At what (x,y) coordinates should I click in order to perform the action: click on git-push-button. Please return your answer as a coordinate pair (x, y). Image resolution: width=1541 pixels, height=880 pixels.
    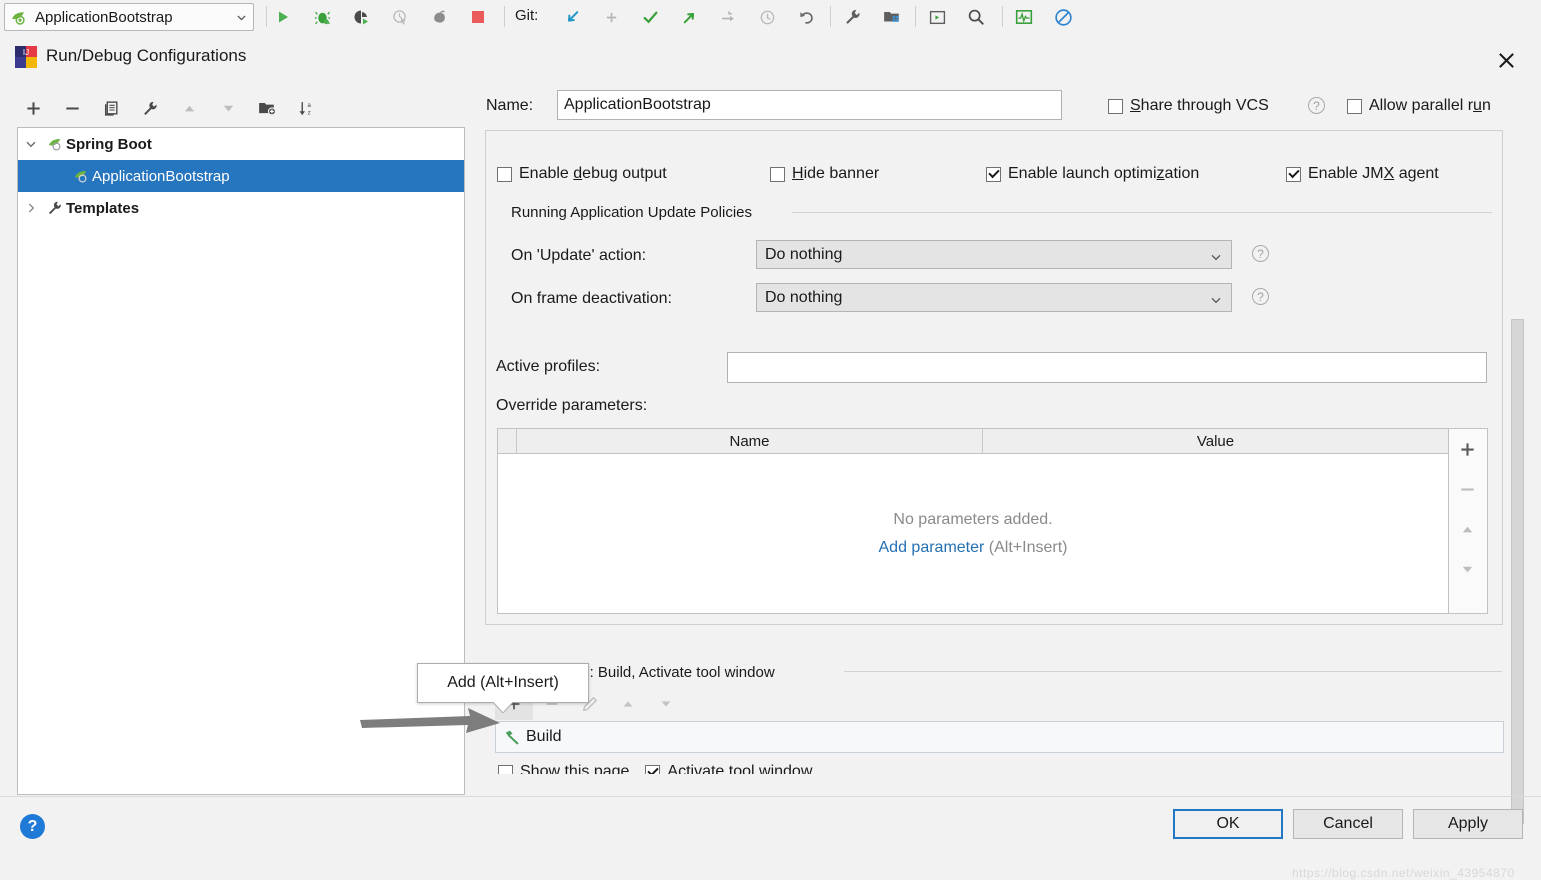
    Looking at the image, I should click on (689, 17).